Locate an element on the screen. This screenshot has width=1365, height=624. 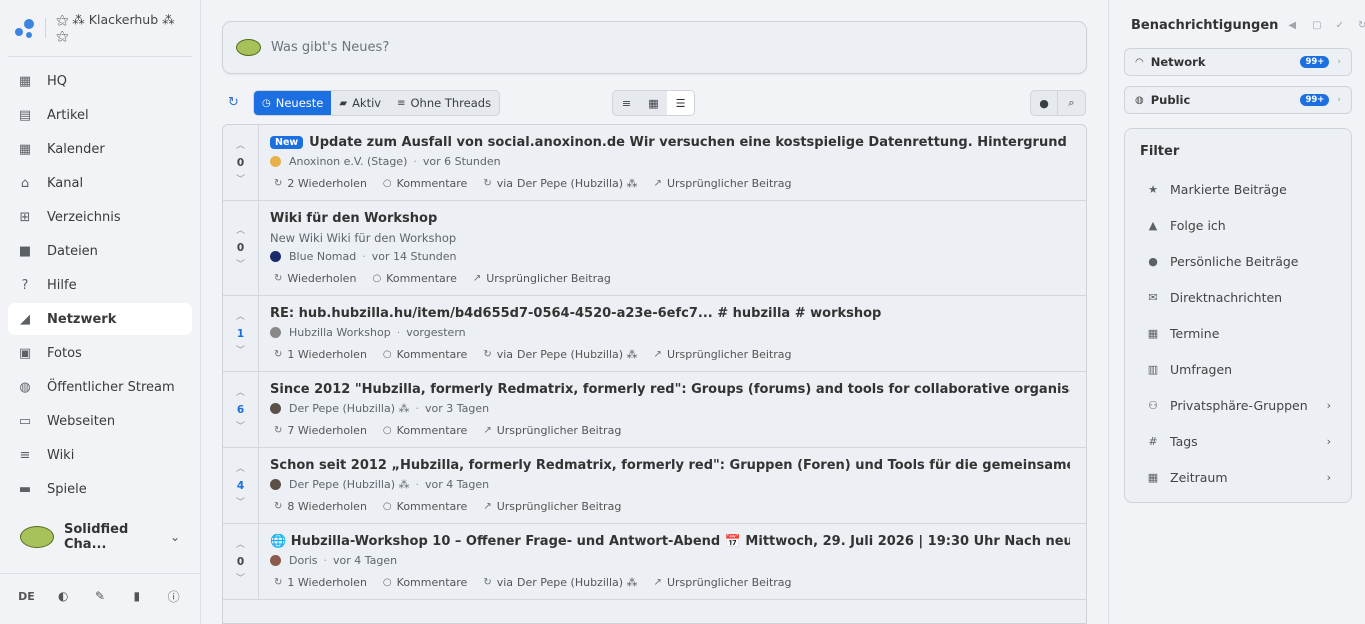
grid-view-icon: ▦ is located at coordinates (653, 103).